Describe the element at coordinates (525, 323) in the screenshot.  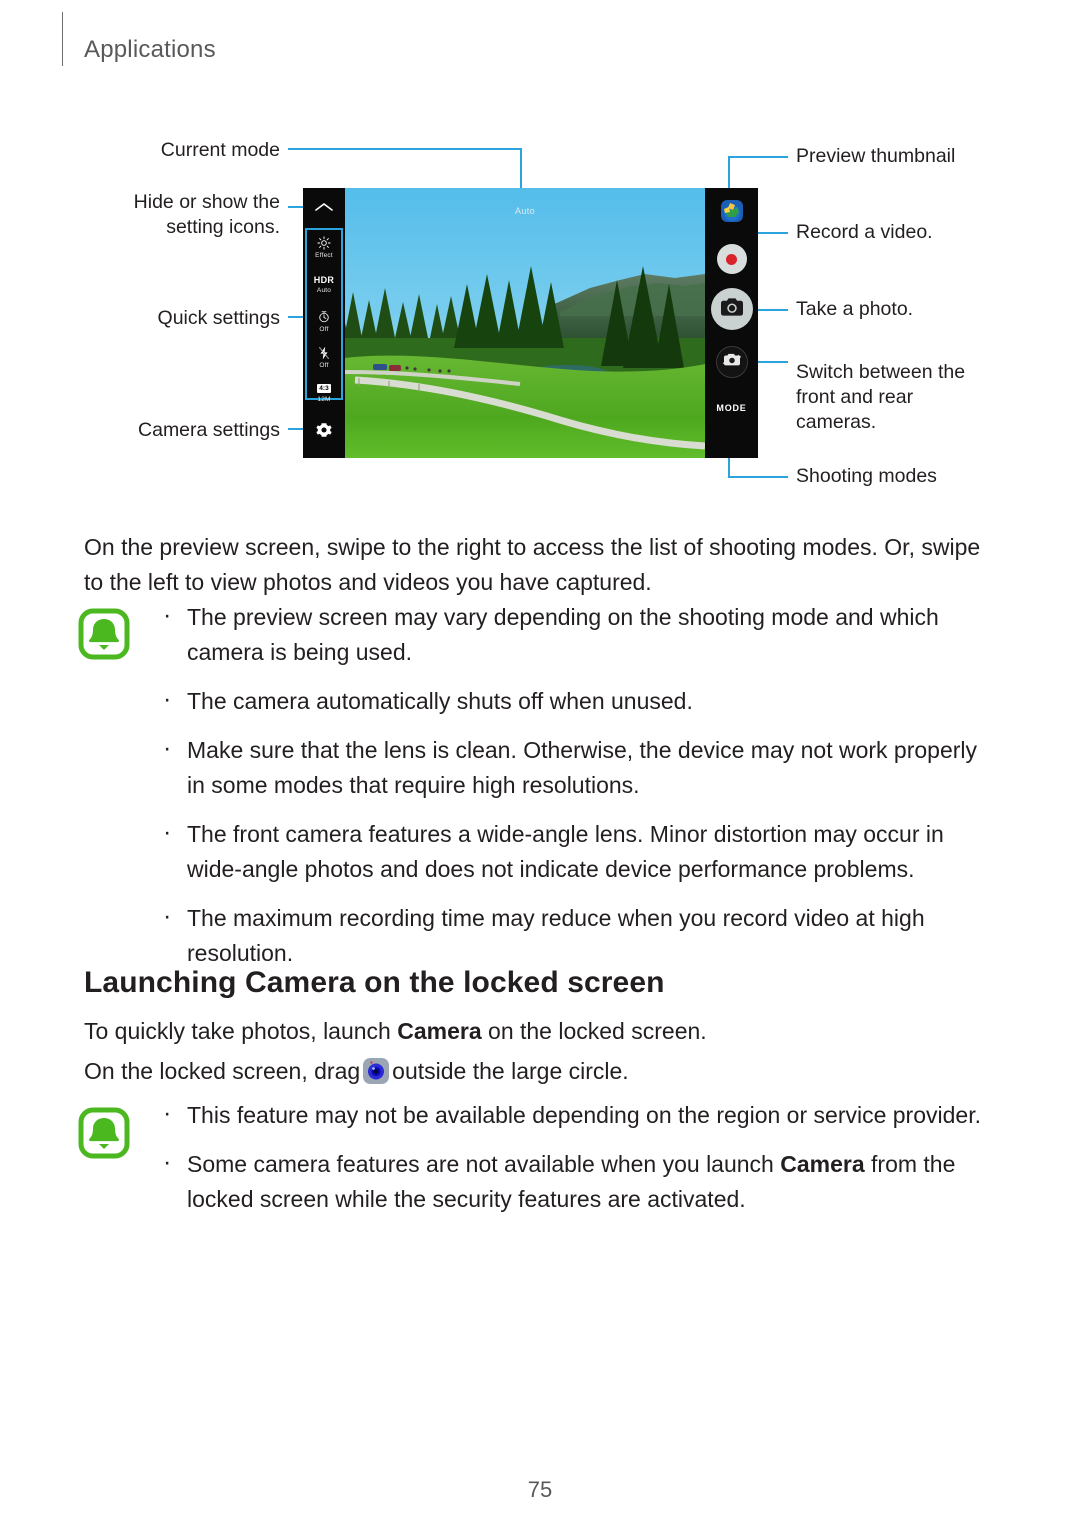
I see `viewfinder-photo: Auto` at that location.